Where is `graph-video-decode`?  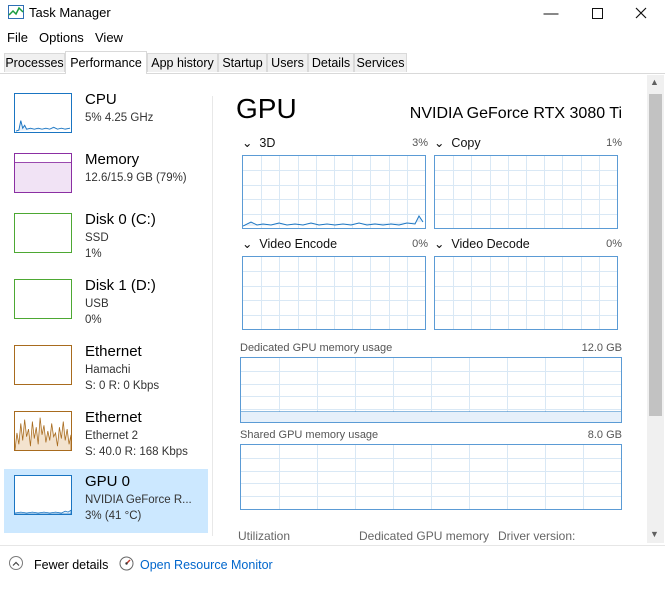
graph-video-decode is located at coordinates (526, 293).